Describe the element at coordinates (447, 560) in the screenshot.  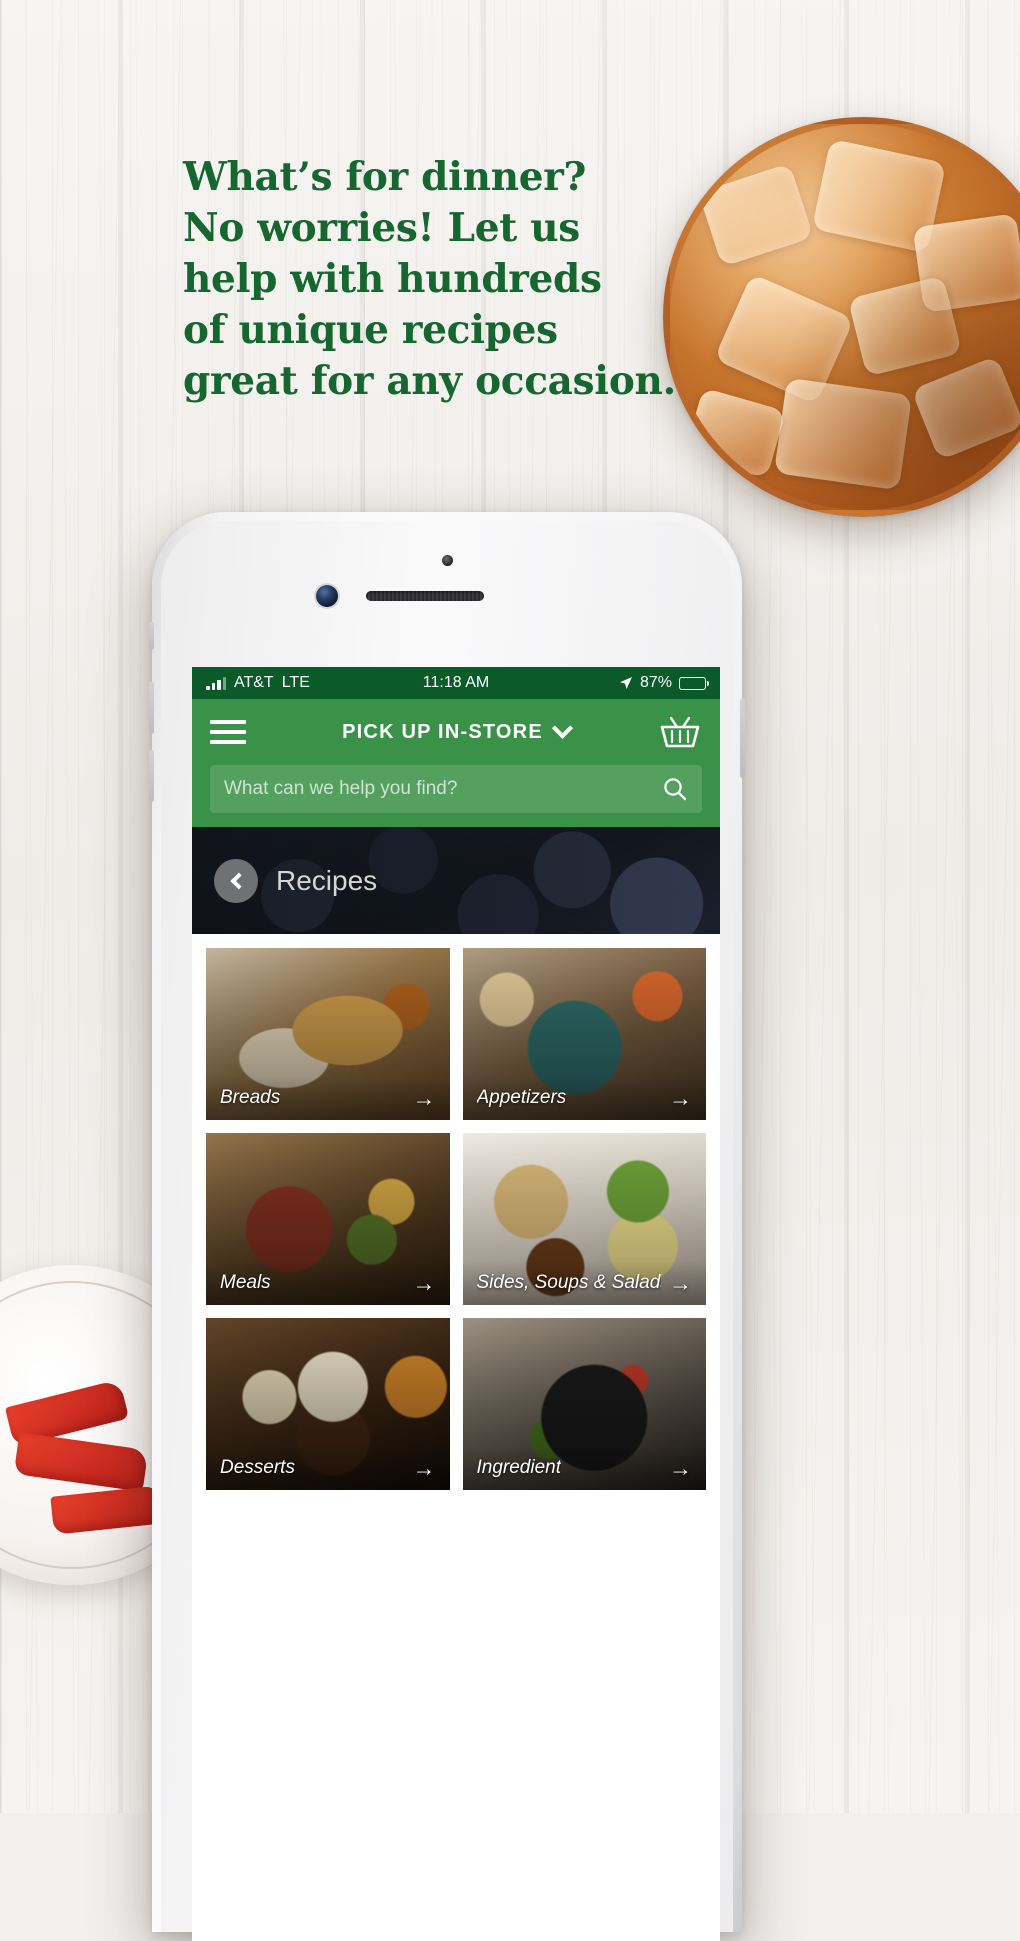
I see `rear-camera-dot-icon` at that location.